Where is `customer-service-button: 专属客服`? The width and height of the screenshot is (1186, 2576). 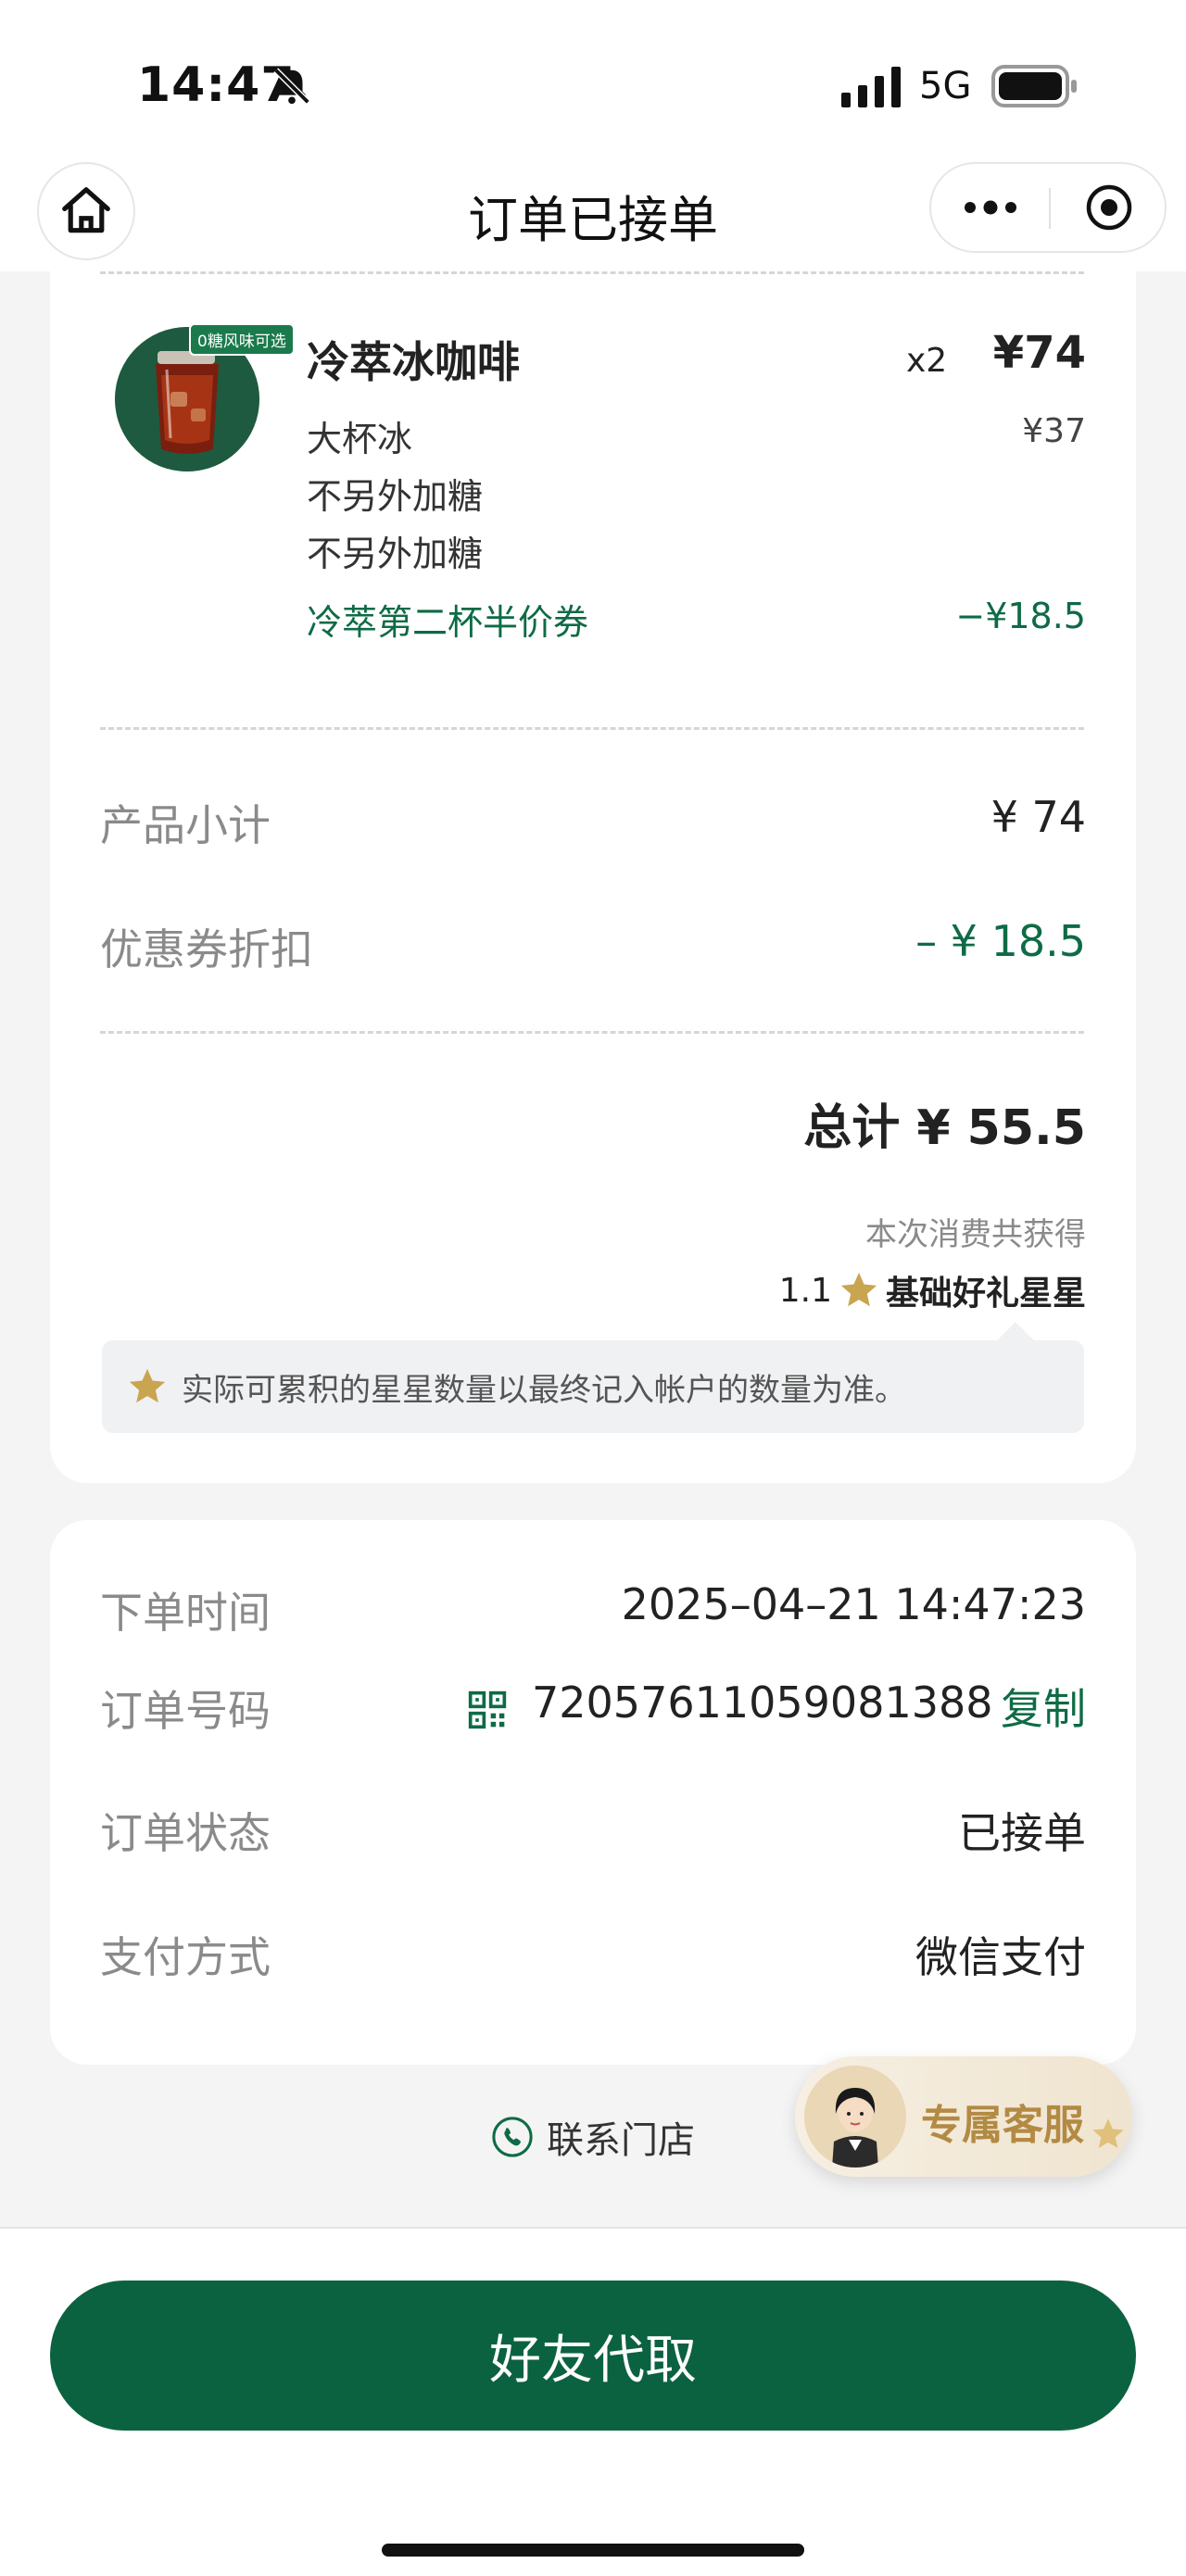
customer-service-button: 专属客服 is located at coordinates (963, 2116).